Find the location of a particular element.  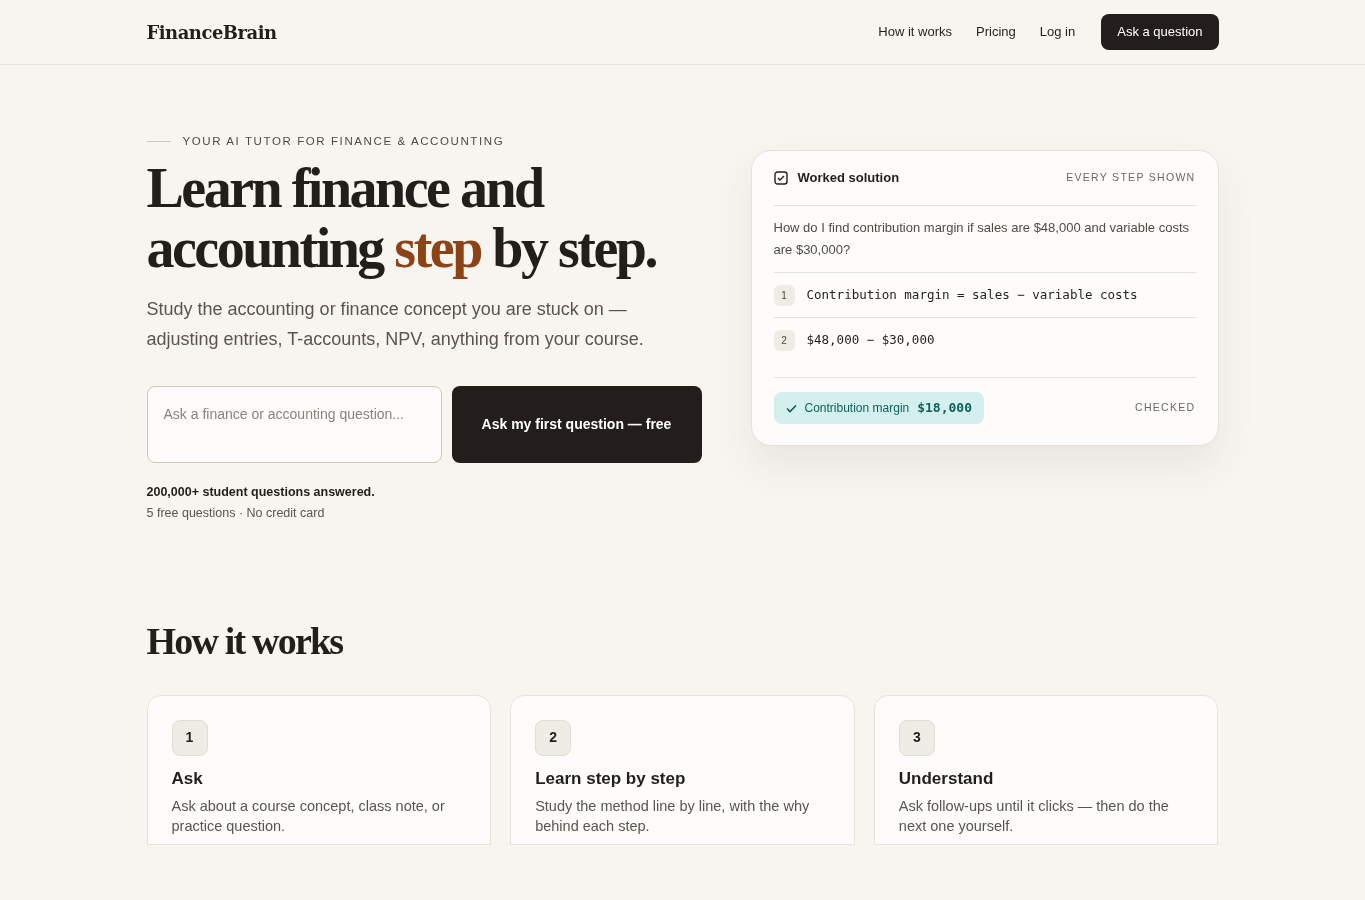

ask-question-button: Ask a question is located at coordinates (1160, 32).